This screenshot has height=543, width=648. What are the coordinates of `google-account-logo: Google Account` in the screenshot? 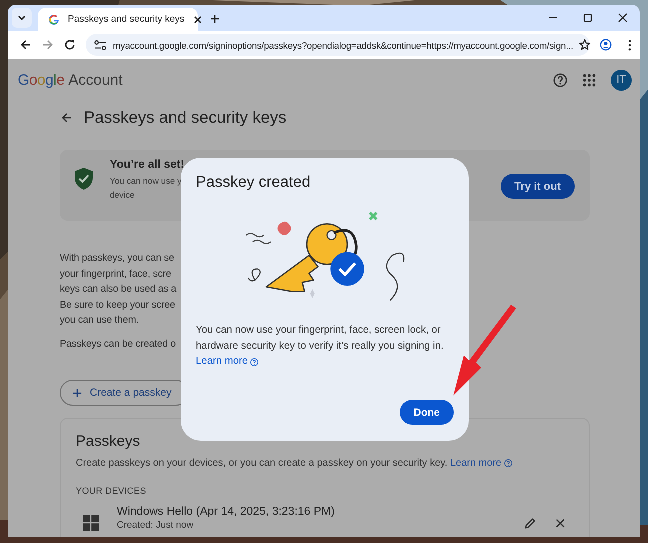 It's located at (70, 80).